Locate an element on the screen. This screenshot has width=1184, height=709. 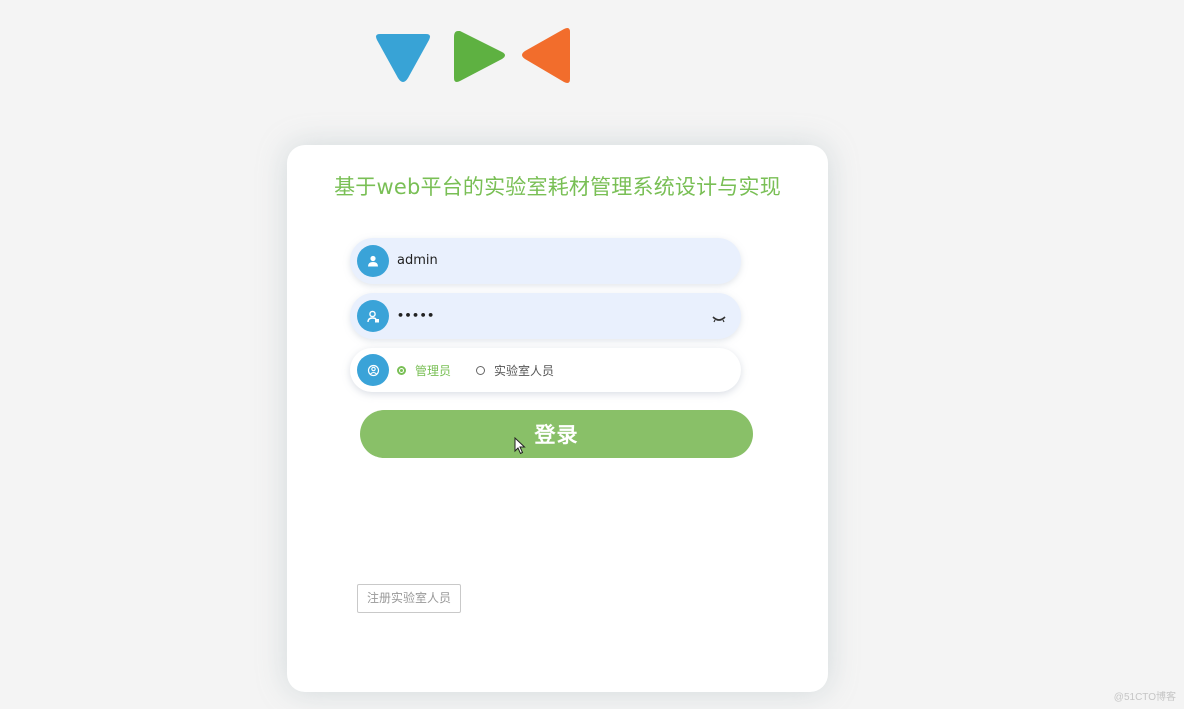
role-option-lab-staff: 实验室人员 is located at coordinates (515, 370).